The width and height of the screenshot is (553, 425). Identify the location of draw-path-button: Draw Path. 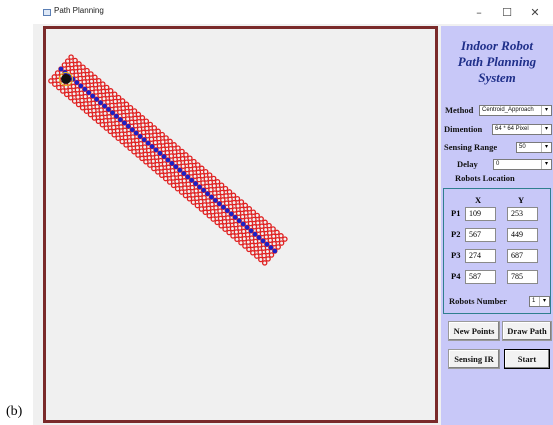
(527, 331).